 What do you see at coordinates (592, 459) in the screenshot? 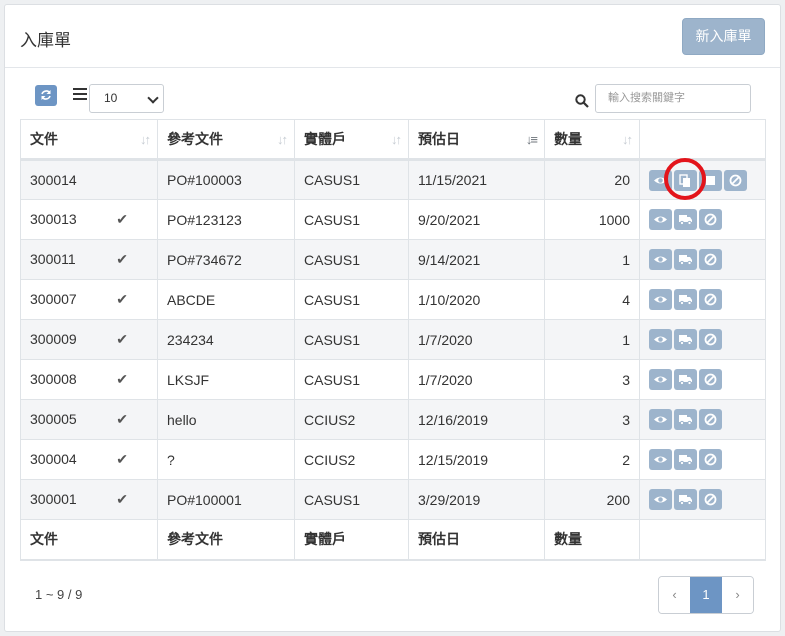
I see `cell-qty: 2` at bounding box center [592, 459].